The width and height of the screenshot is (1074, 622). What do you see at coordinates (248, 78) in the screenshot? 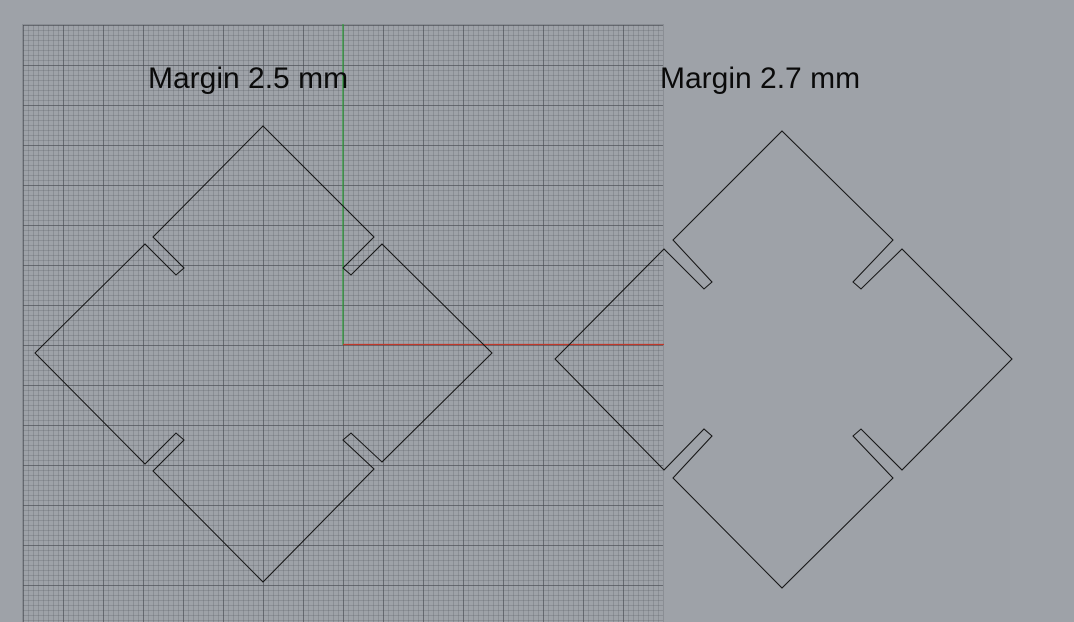
I see `margin-label-left: Margin 2.5 mm` at bounding box center [248, 78].